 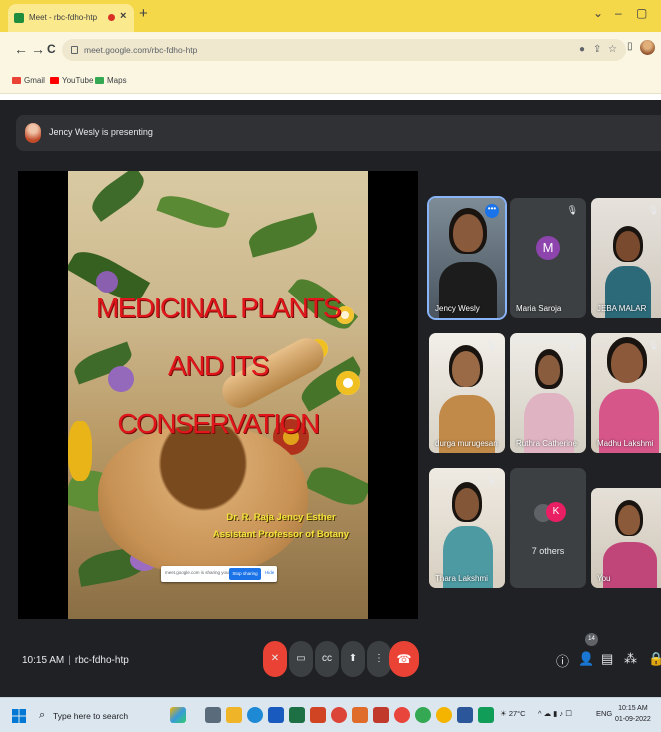 What do you see at coordinates (178, 715) in the screenshot?
I see `weather-widget-icon` at bounding box center [178, 715].